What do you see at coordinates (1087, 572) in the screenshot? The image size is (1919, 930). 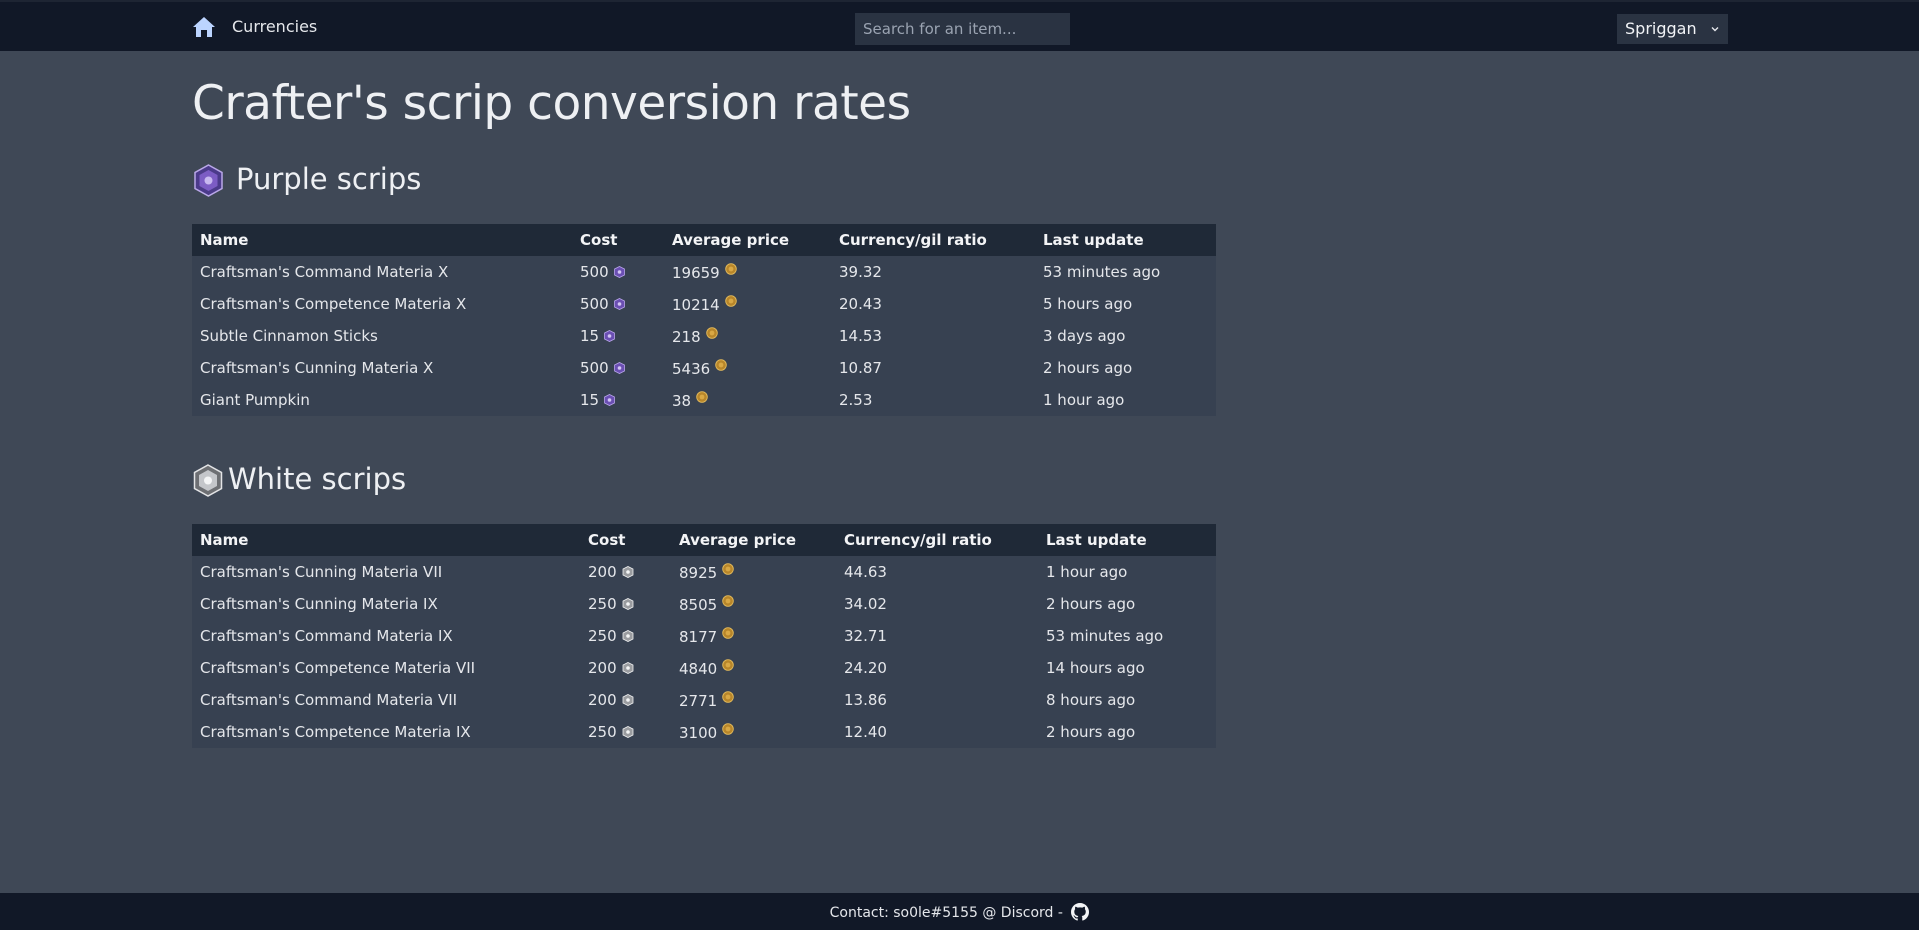 I see `item-last-update: 1 hour ago` at bounding box center [1087, 572].